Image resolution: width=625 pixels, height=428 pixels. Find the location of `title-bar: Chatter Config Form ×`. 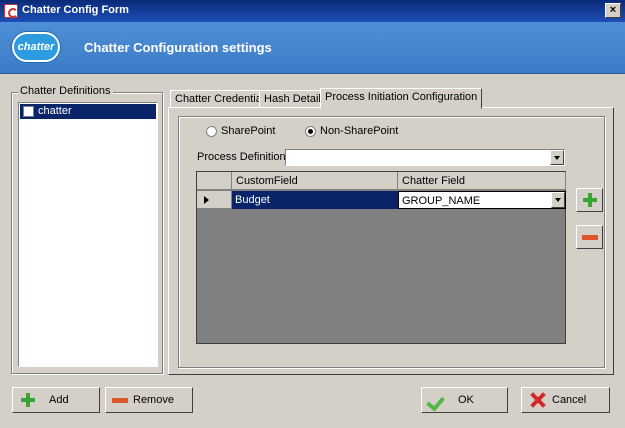

title-bar: Chatter Config Form × is located at coordinates (312, 11).